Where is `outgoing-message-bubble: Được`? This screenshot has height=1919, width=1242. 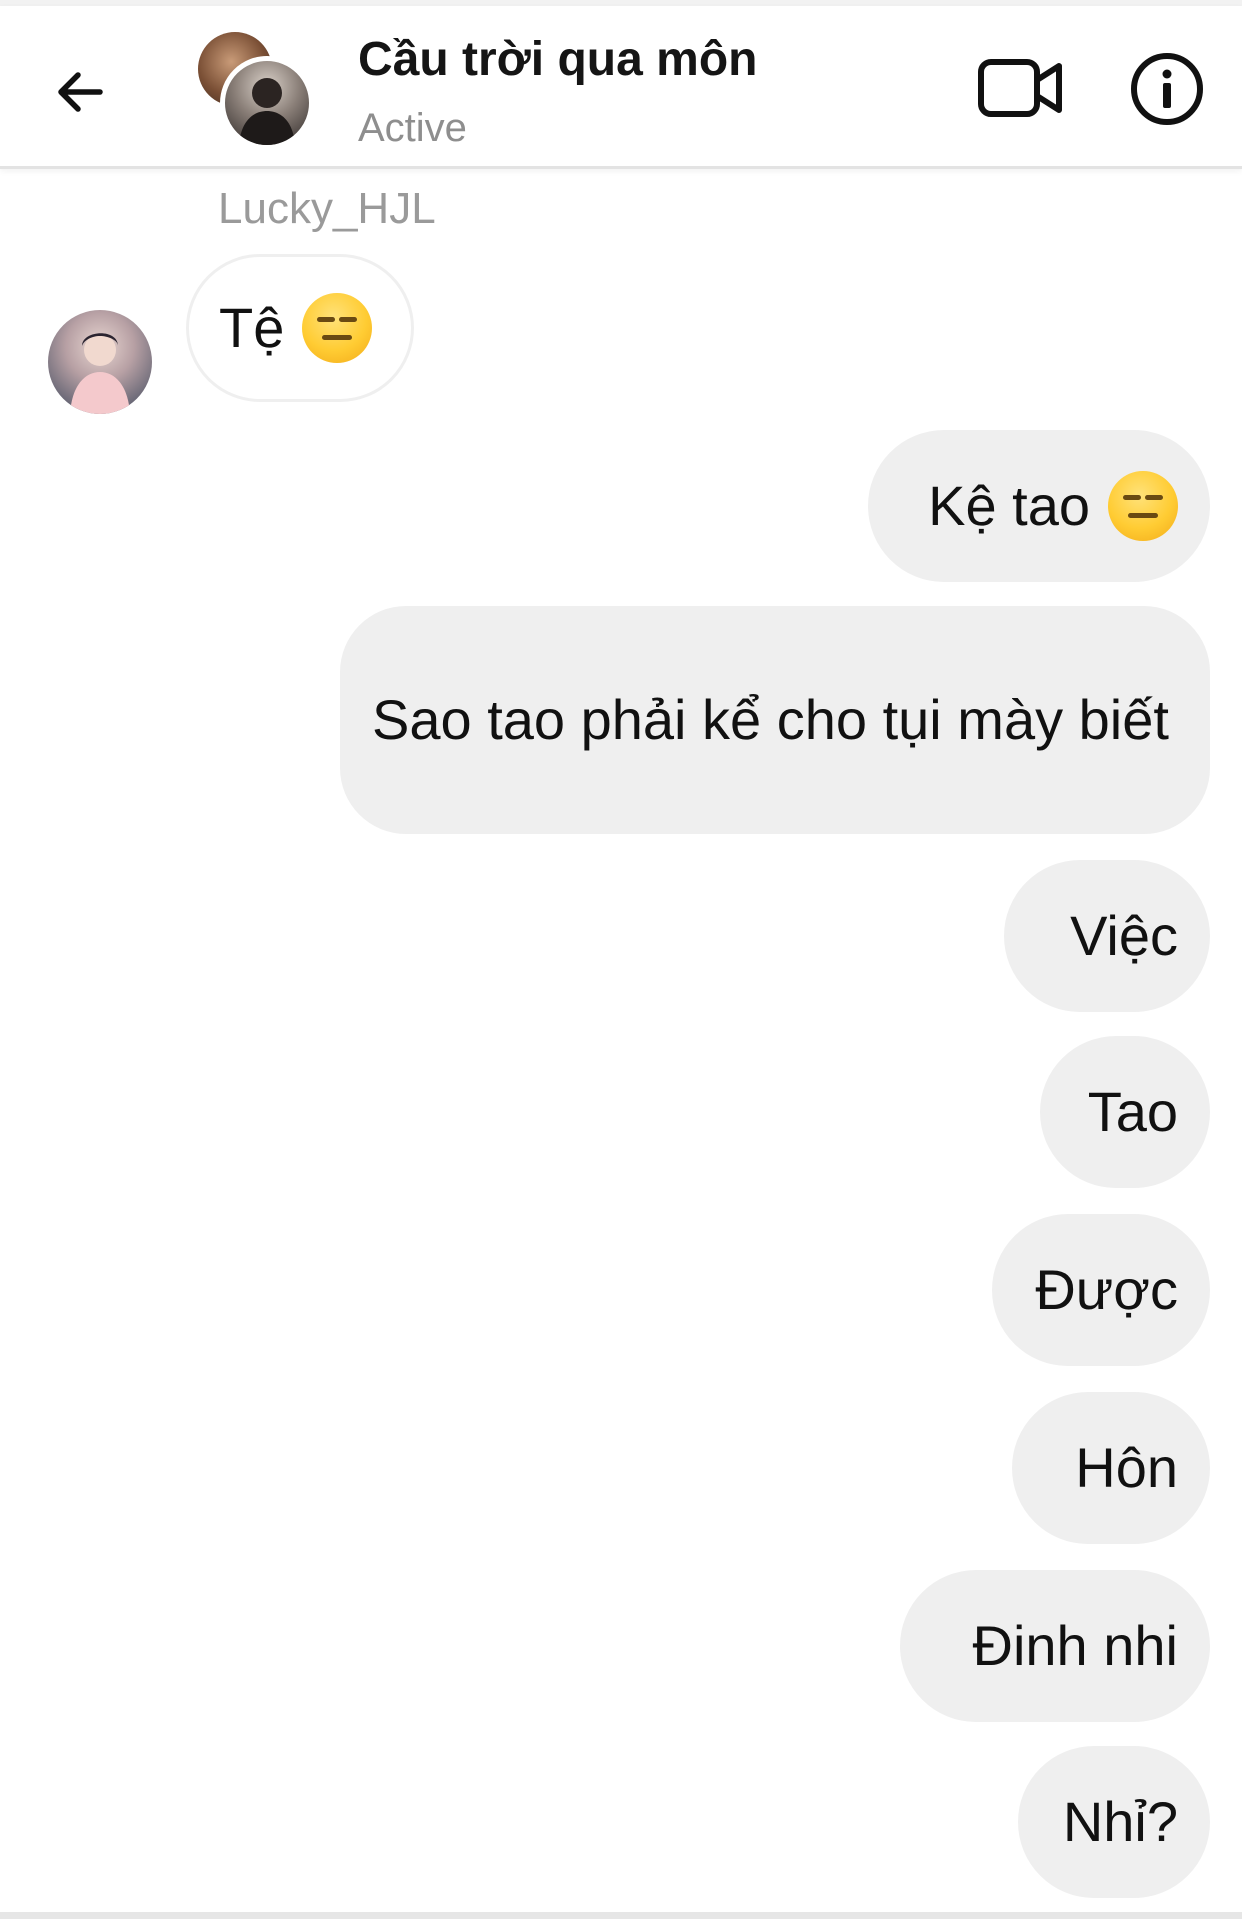
outgoing-message-bubble: Được is located at coordinates (1101, 1290).